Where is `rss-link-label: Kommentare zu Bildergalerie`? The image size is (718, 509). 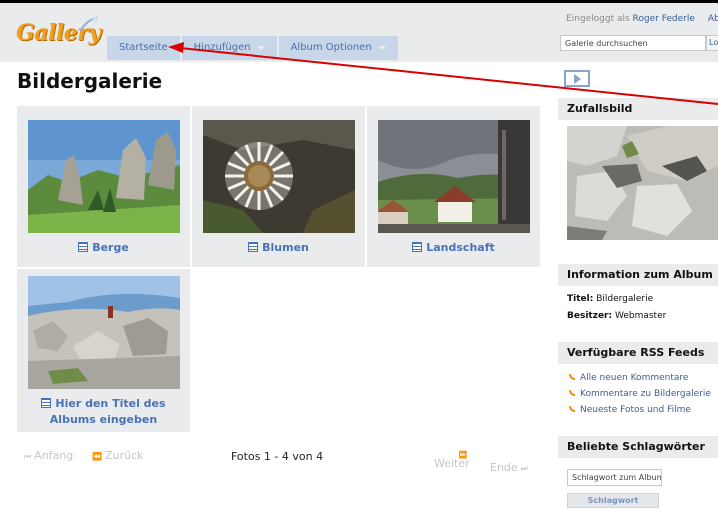
rss-link-label: Kommentare zu Bildergalerie is located at coordinates (645, 394).